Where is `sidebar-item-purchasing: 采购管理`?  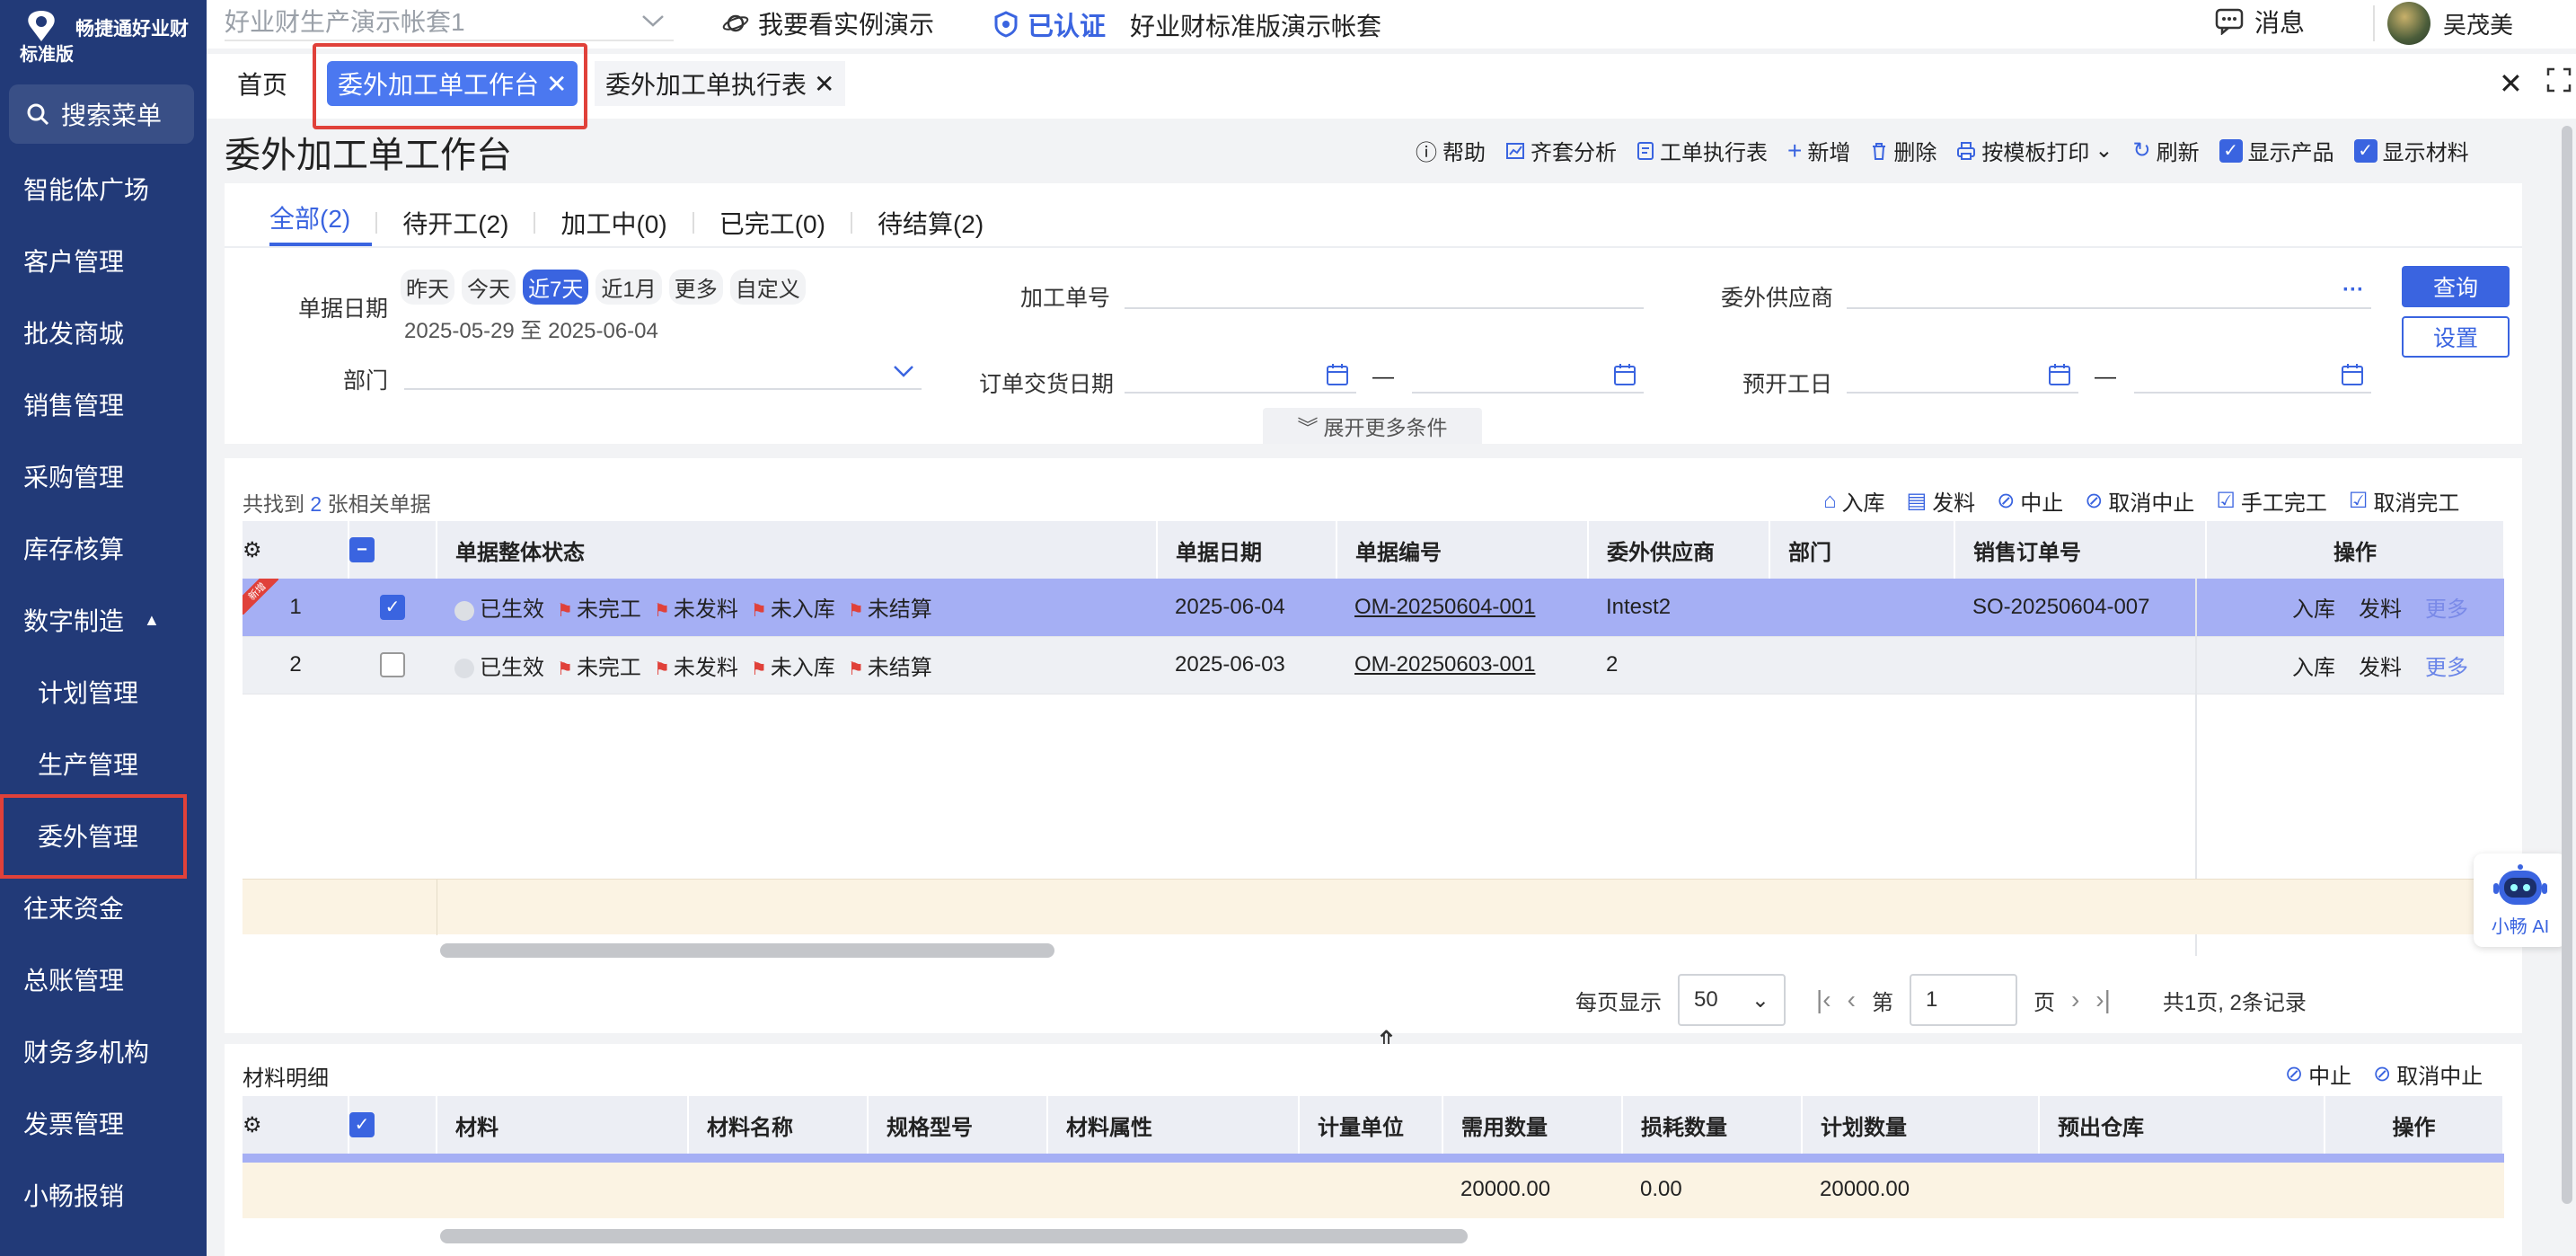
sidebar-item-purchasing: 采购管理 is located at coordinates (103, 476).